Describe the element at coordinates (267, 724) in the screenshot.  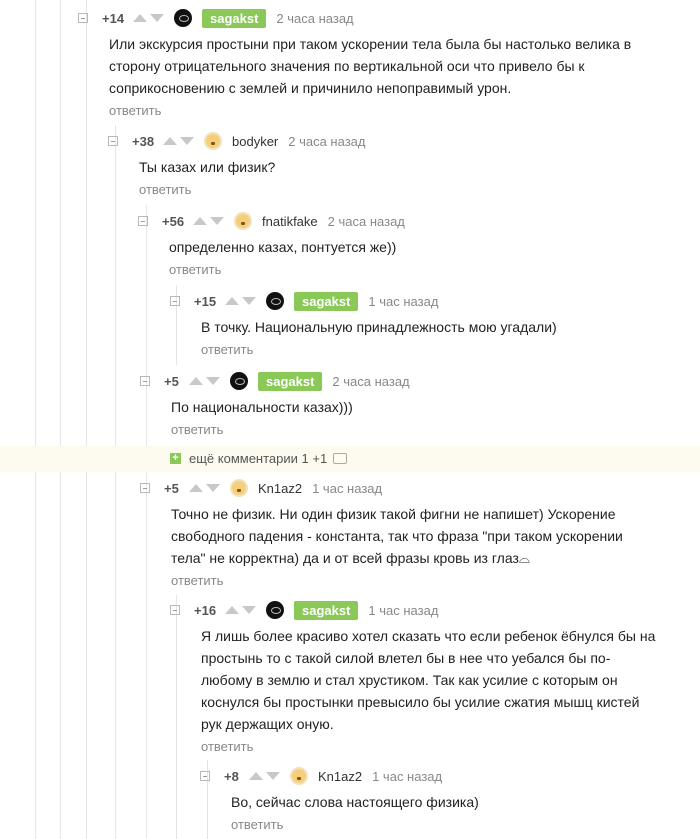
I see `comment-text-line: рук держащих оную.` at that location.